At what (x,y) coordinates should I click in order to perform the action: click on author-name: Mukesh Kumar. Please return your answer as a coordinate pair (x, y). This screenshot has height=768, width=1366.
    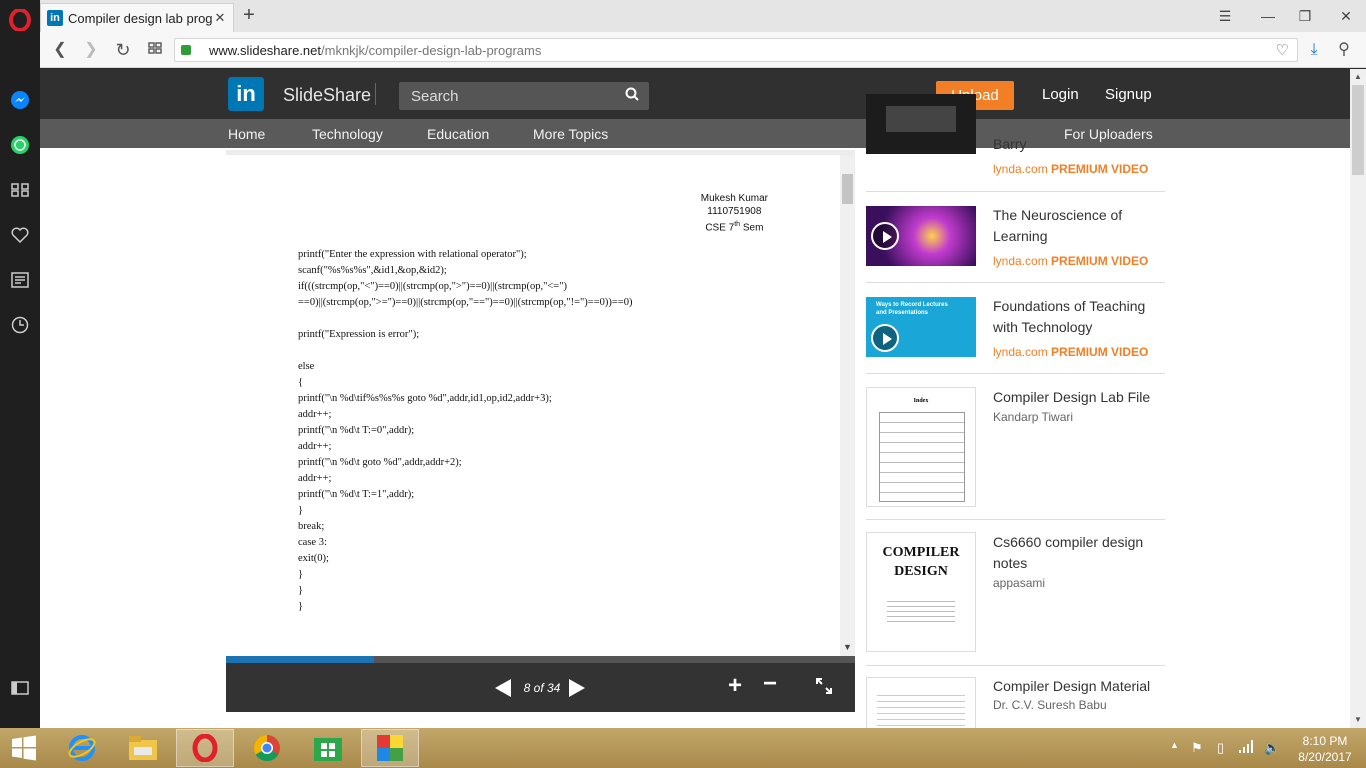
    Looking at the image, I should click on (734, 198).